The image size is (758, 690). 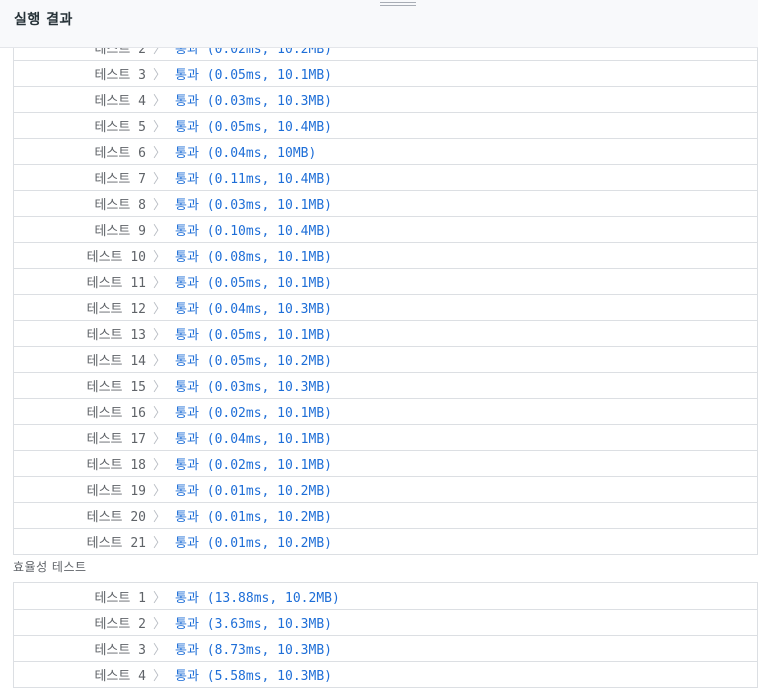 I want to click on test-result-row: 테스트 3 〉 통과 (8.73ms, 10.3MB), so click(x=385, y=648).